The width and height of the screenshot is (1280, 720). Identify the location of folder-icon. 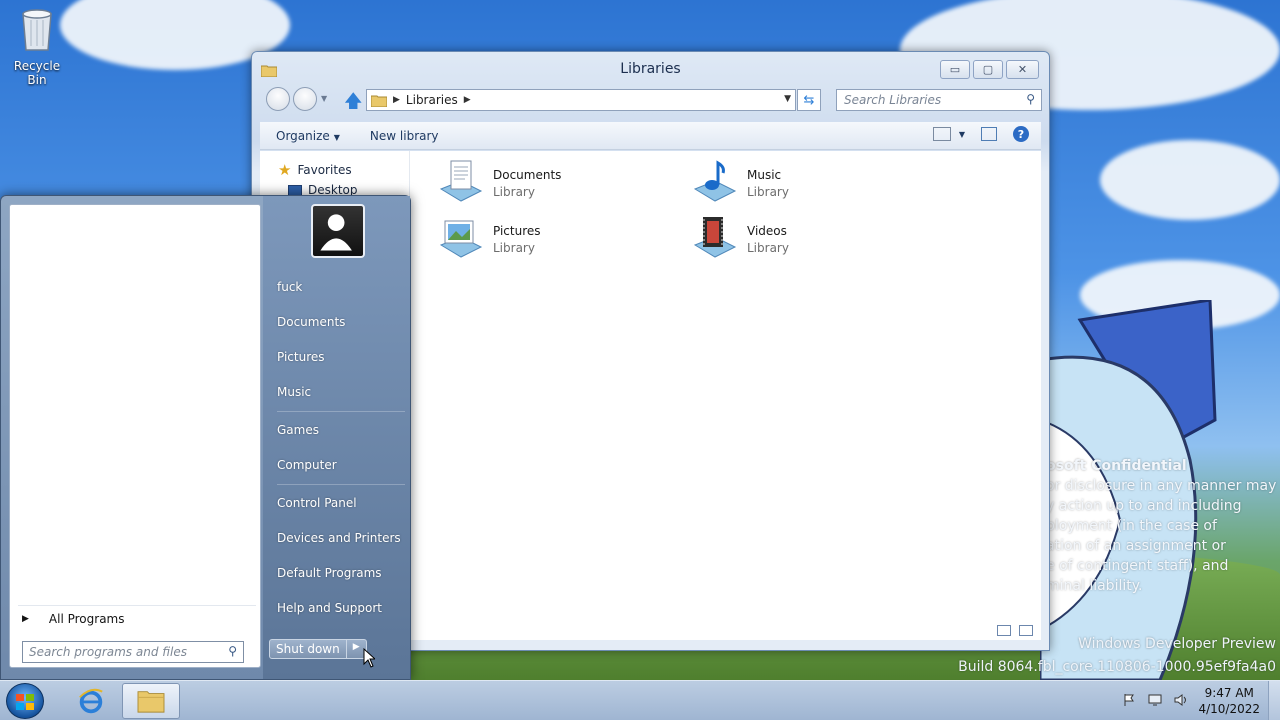
(151, 702).